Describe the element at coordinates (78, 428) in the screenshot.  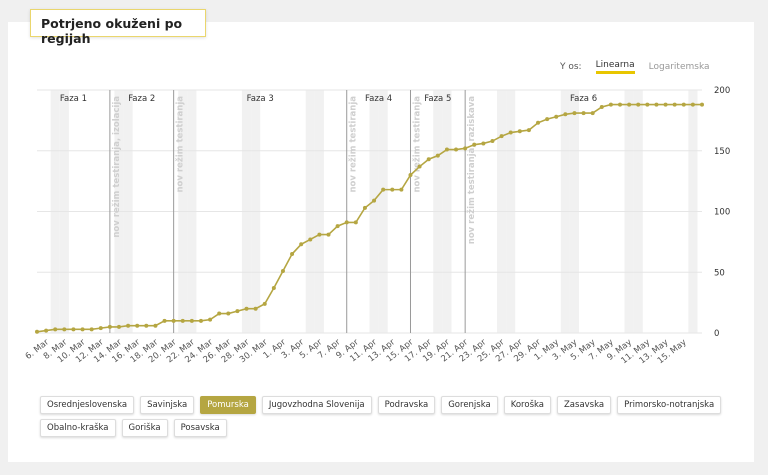
I see `region-button: Obalno-kraška` at that location.